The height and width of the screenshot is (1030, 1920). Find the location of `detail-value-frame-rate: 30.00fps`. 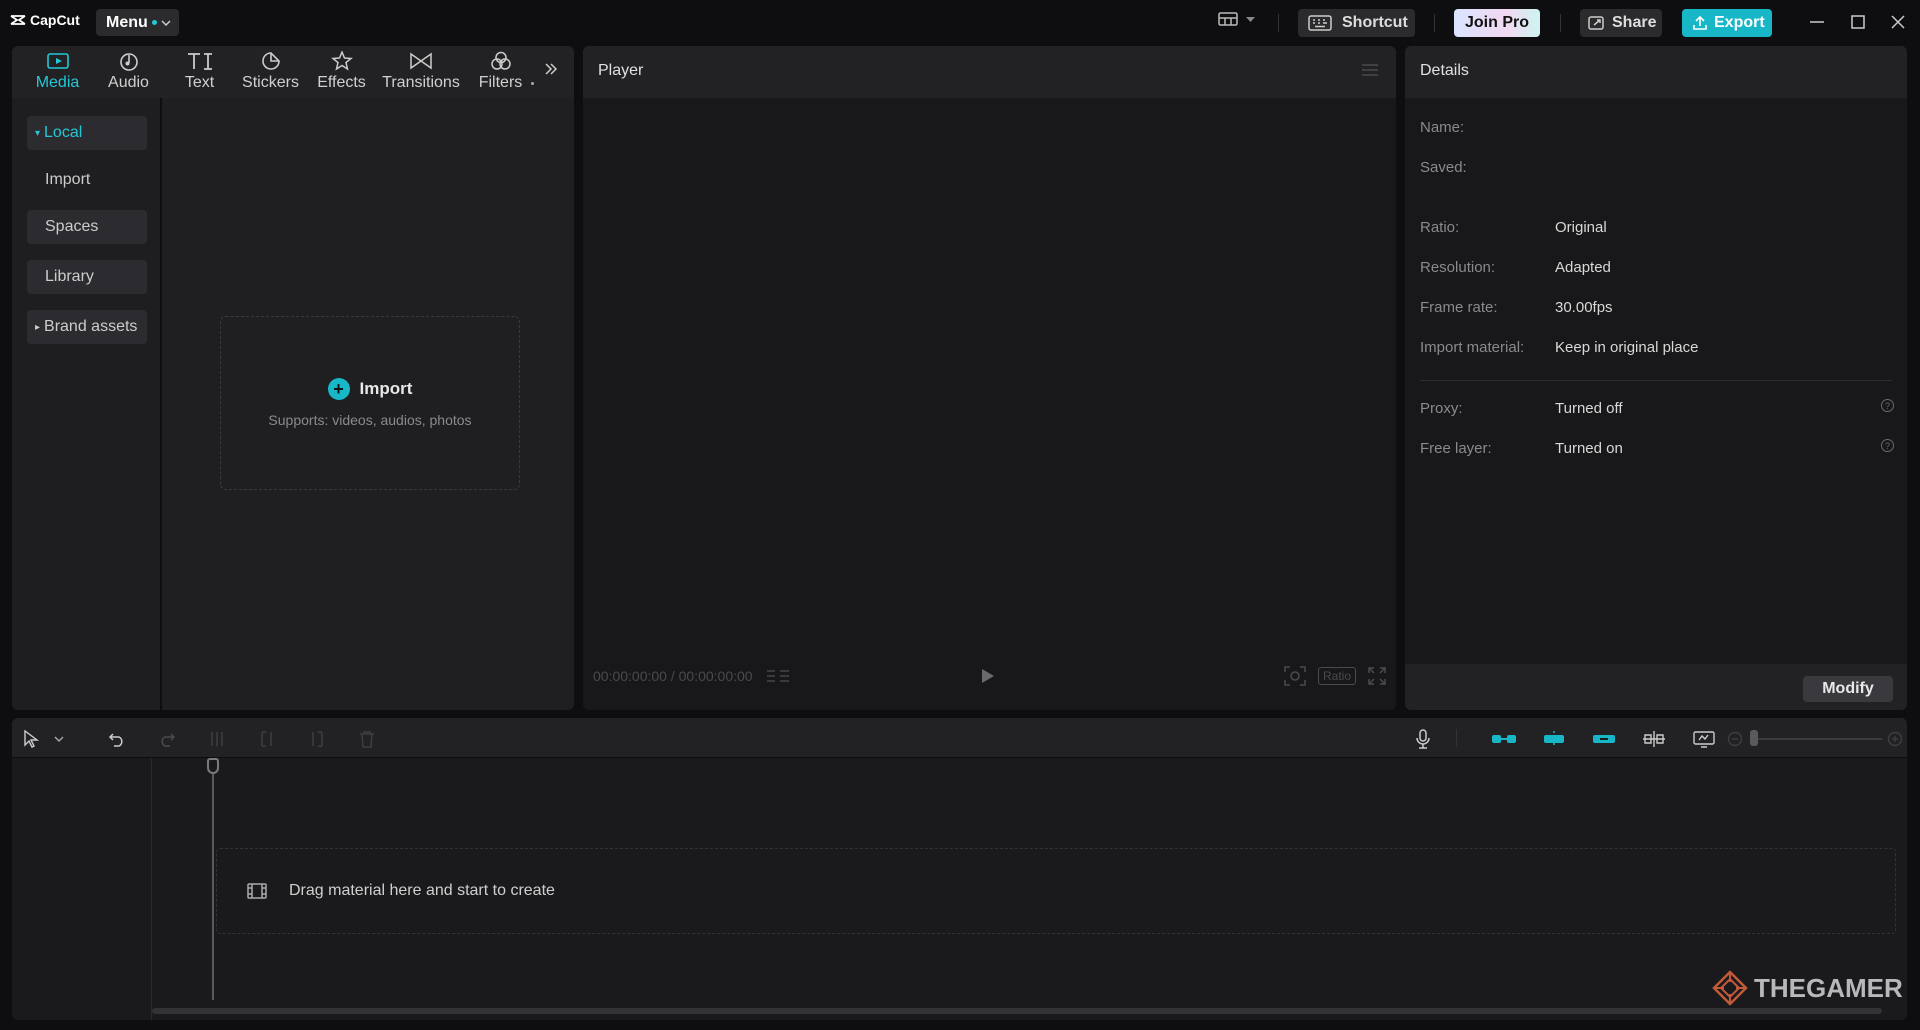

detail-value-frame-rate: 30.00fps is located at coordinates (1584, 307).